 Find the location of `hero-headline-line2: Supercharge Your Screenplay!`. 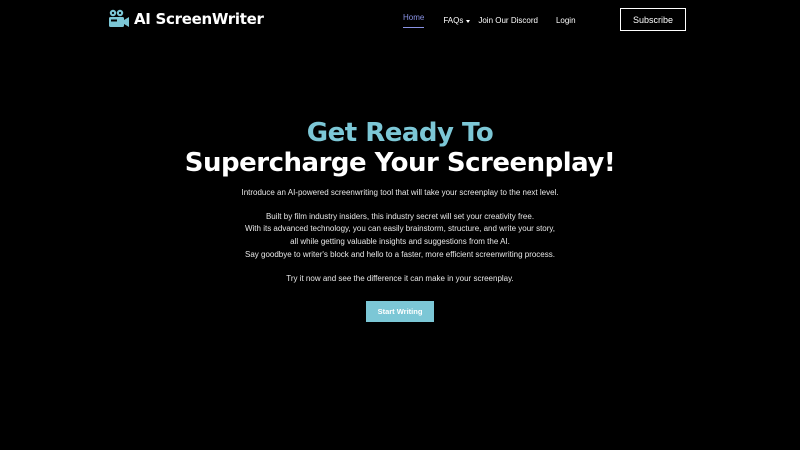

hero-headline-line2: Supercharge Your Screenplay! is located at coordinates (400, 163).